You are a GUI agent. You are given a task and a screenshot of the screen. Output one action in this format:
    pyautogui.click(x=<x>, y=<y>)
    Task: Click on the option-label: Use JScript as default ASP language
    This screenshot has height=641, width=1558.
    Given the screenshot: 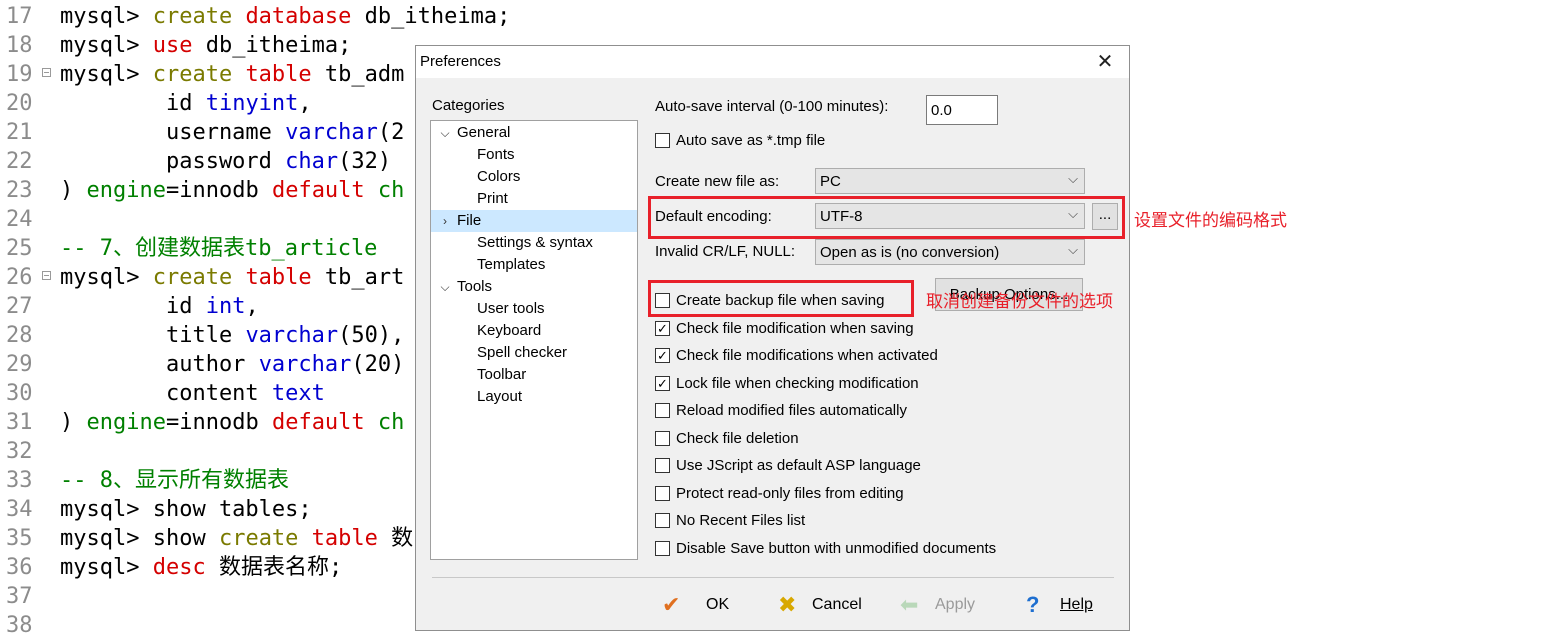 What is the action you would take?
    pyautogui.click(x=798, y=465)
    